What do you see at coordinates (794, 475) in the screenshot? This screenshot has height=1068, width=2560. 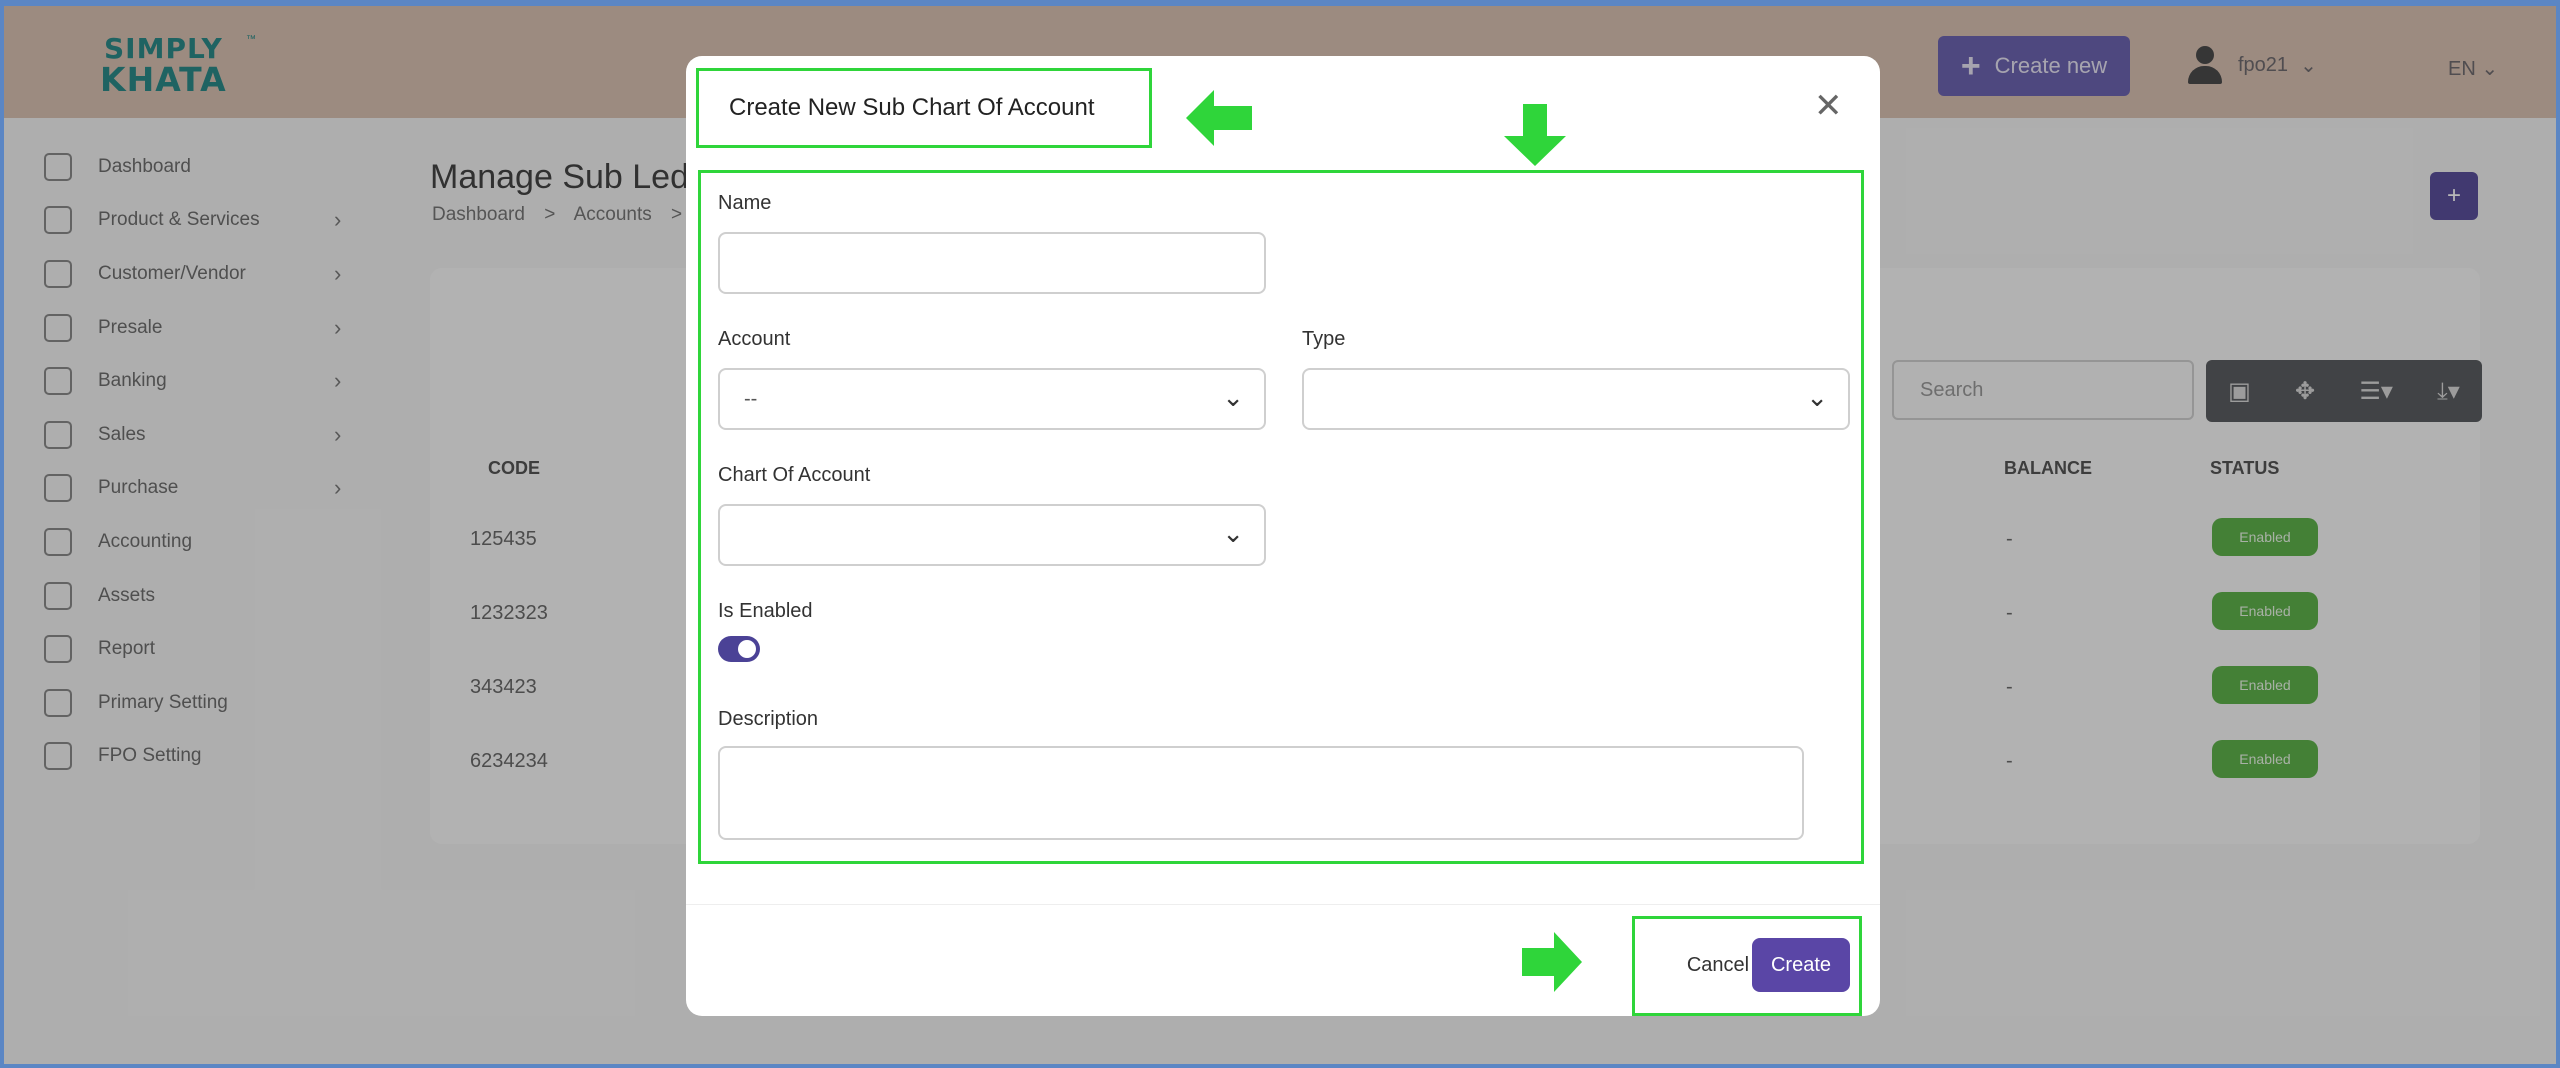 I see `chart-of-account-label: Chart Of Account` at bounding box center [794, 475].